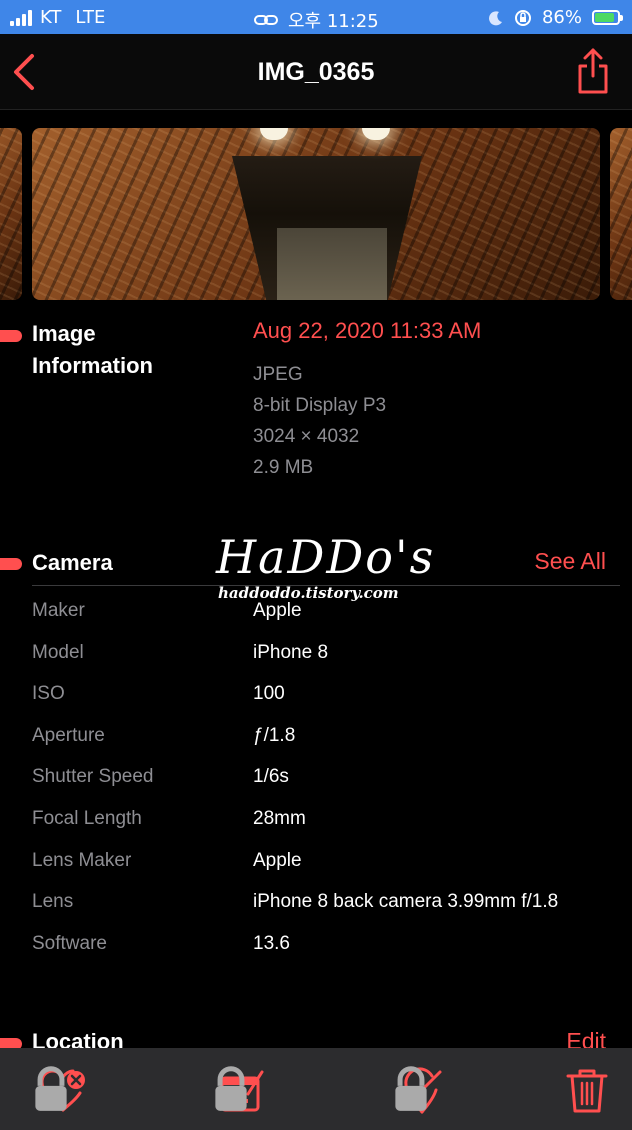 The width and height of the screenshot is (632, 1130). What do you see at coordinates (72, 562) in the screenshot?
I see `camera-section-title: Camera` at bounding box center [72, 562].